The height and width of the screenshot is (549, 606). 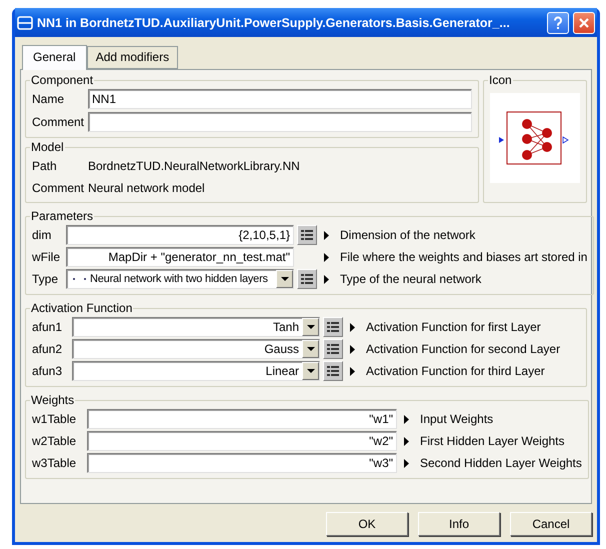 What do you see at coordinates (180, 279) in the screenshot?
I see `type-dropdown: Neural network with two hidden layers` at bounding box center [180, 279].